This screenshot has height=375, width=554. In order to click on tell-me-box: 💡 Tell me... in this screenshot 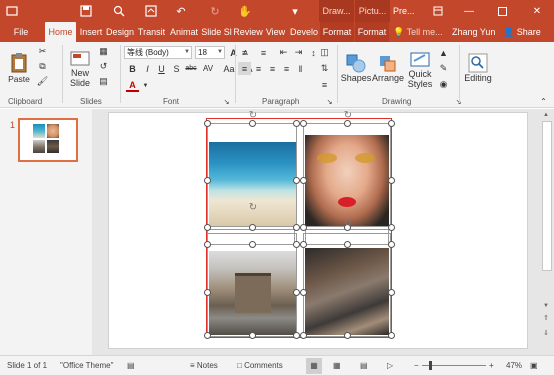, I will do `click(418, 32)`.